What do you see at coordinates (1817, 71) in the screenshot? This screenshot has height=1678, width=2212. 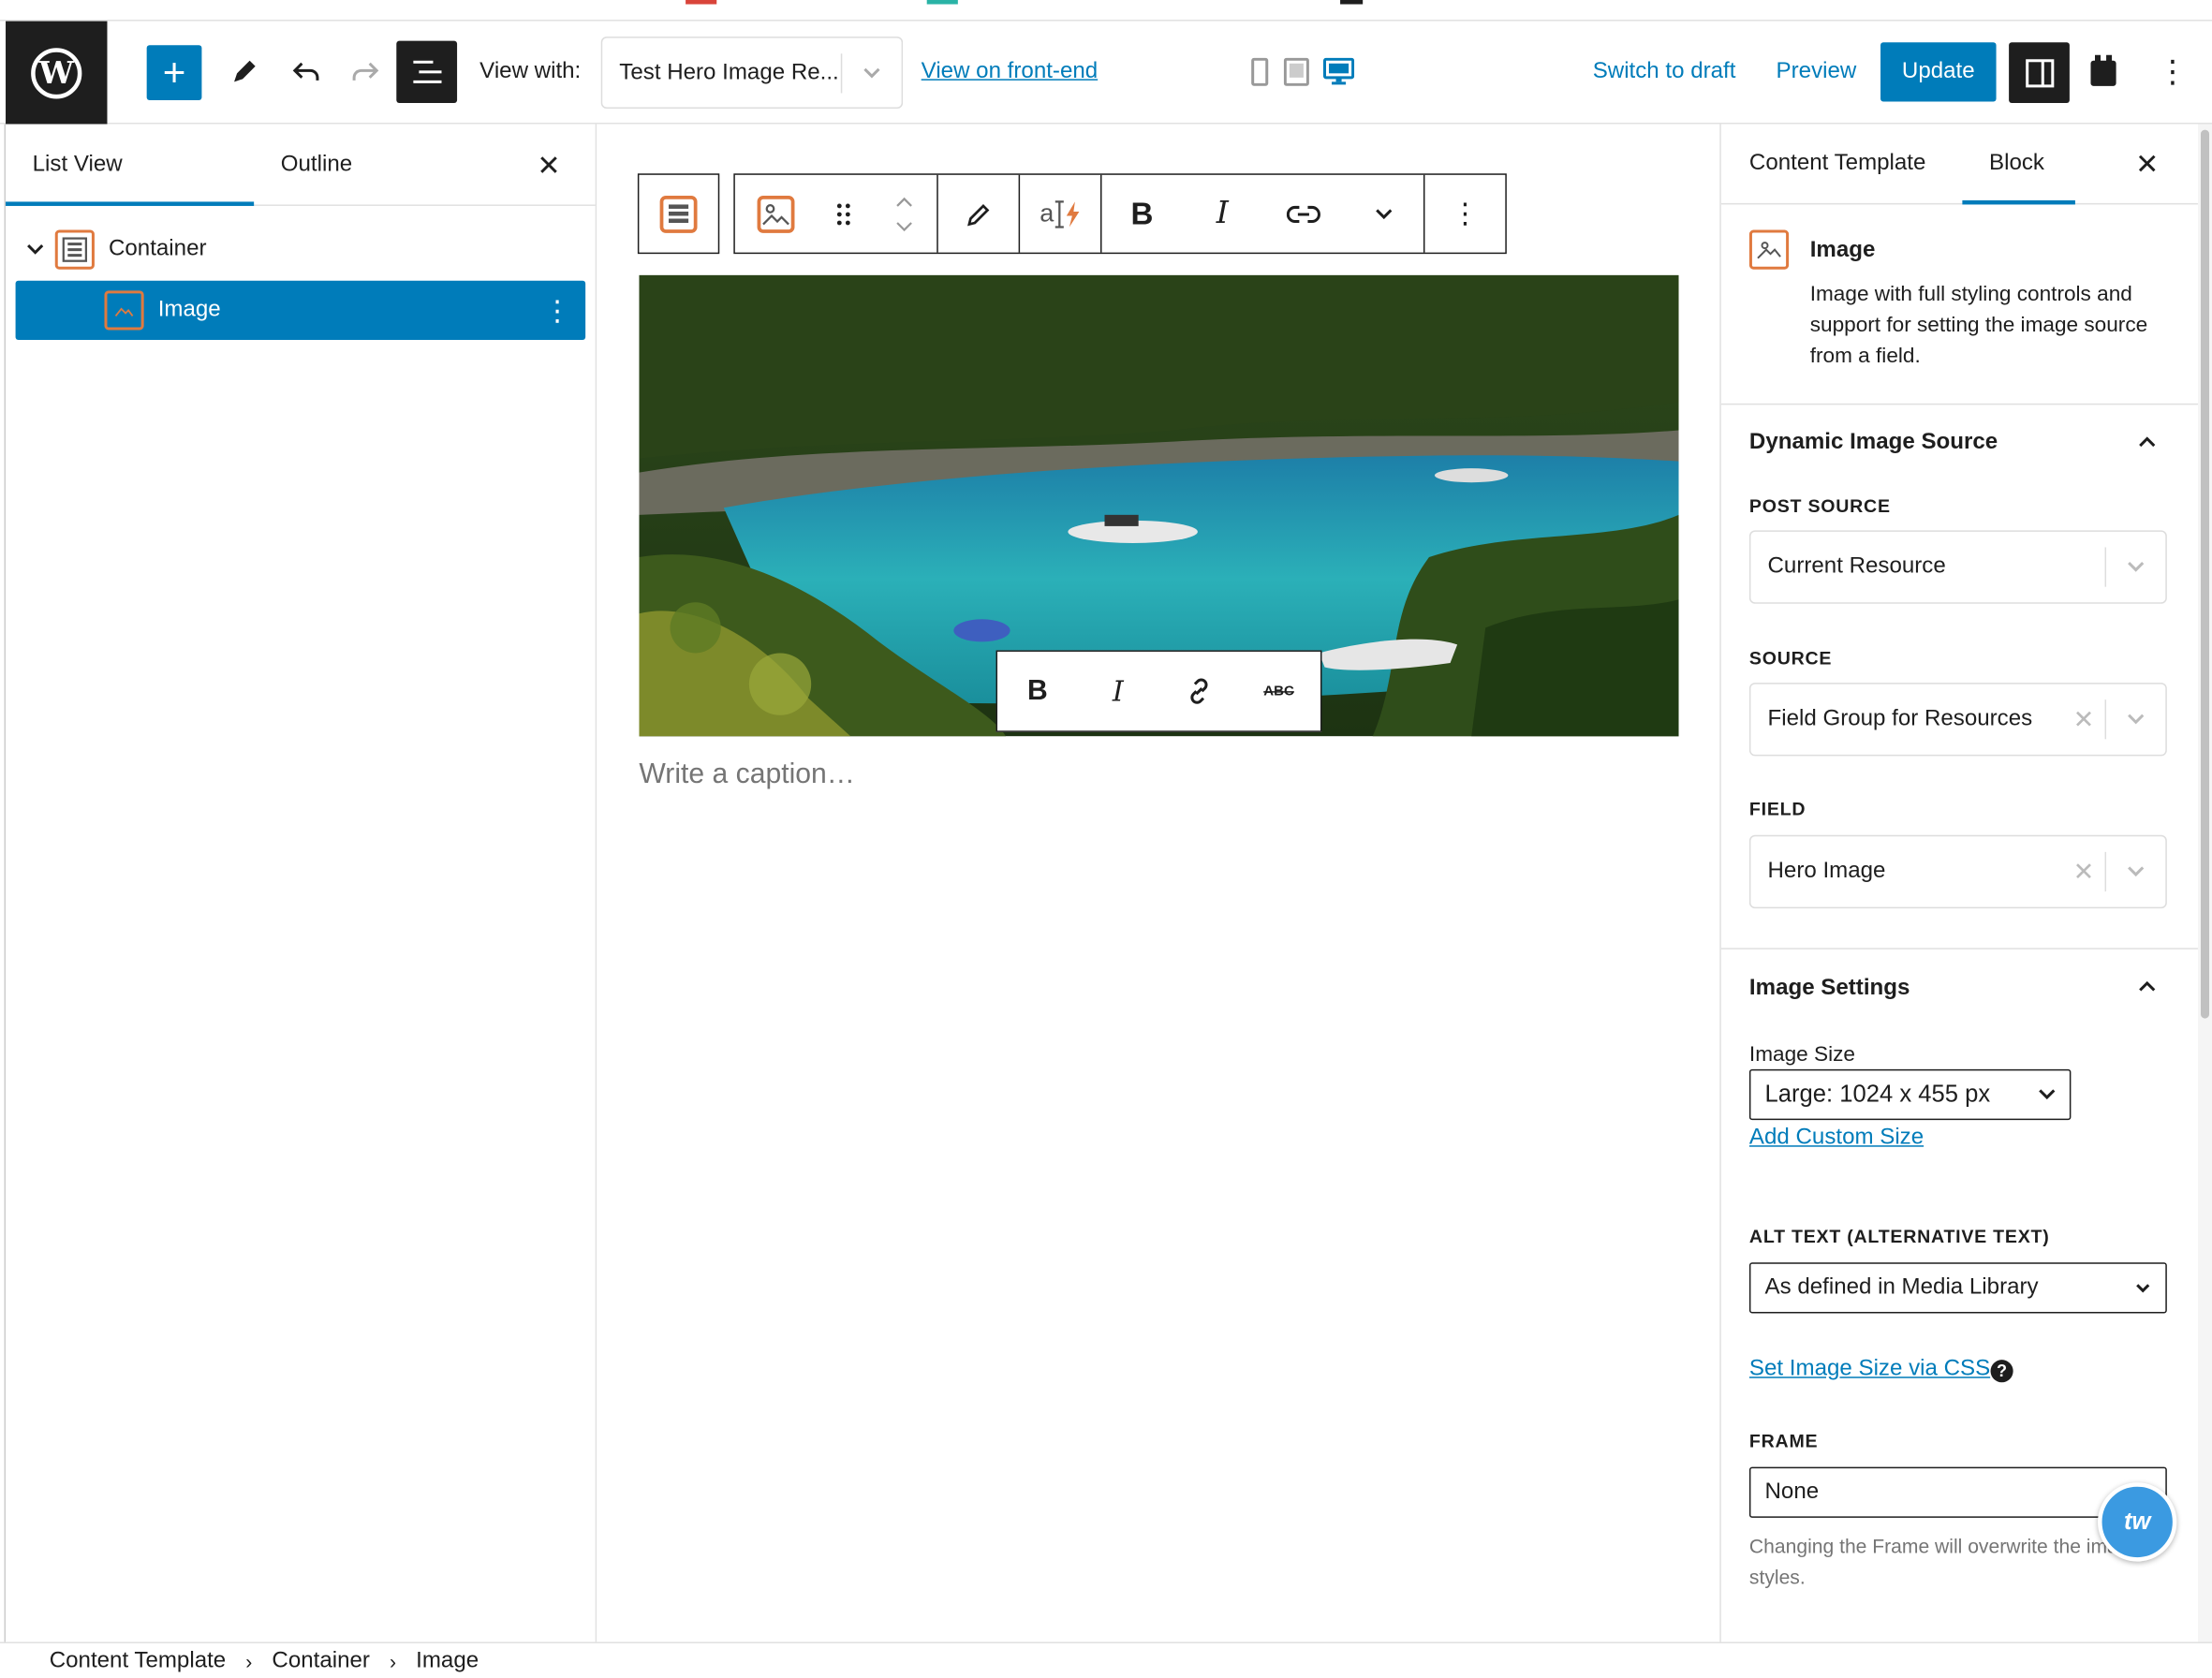 I see `preview-button: Preview` at bounding box center [1817, 71].